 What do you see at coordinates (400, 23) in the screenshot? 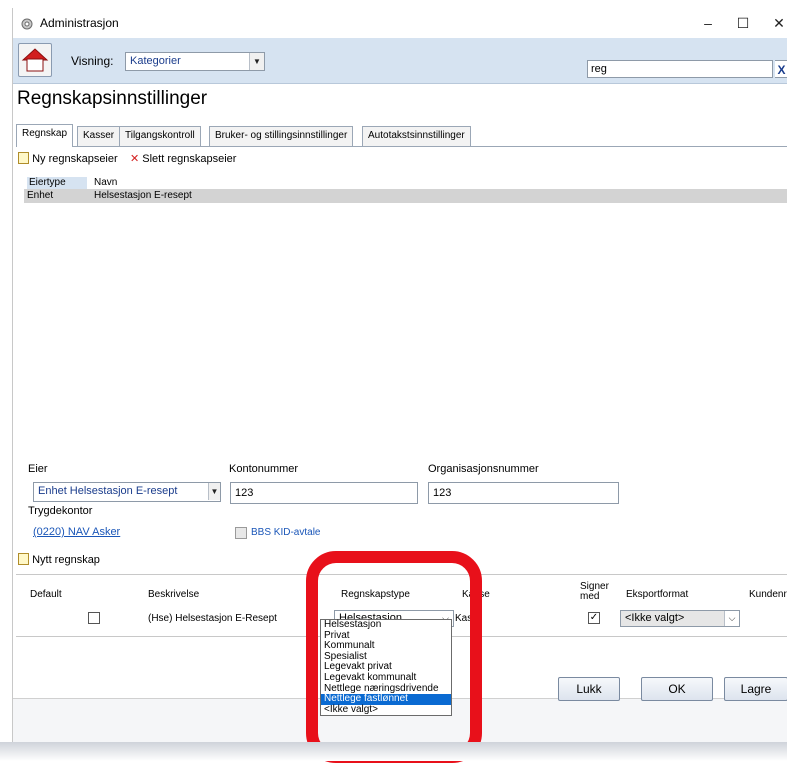
I see `title-bar: Administrasjon – ☐ ✕` at bounding box center [400, 23].